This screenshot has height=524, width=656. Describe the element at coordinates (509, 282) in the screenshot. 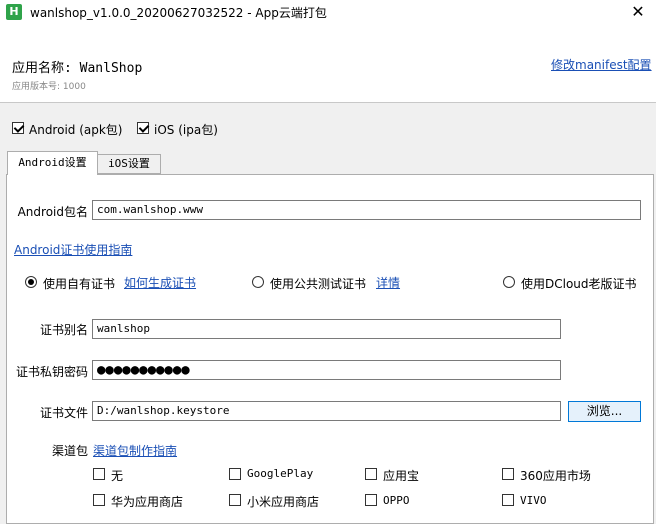

I see `radio-dcloud-old-cert` at that location.